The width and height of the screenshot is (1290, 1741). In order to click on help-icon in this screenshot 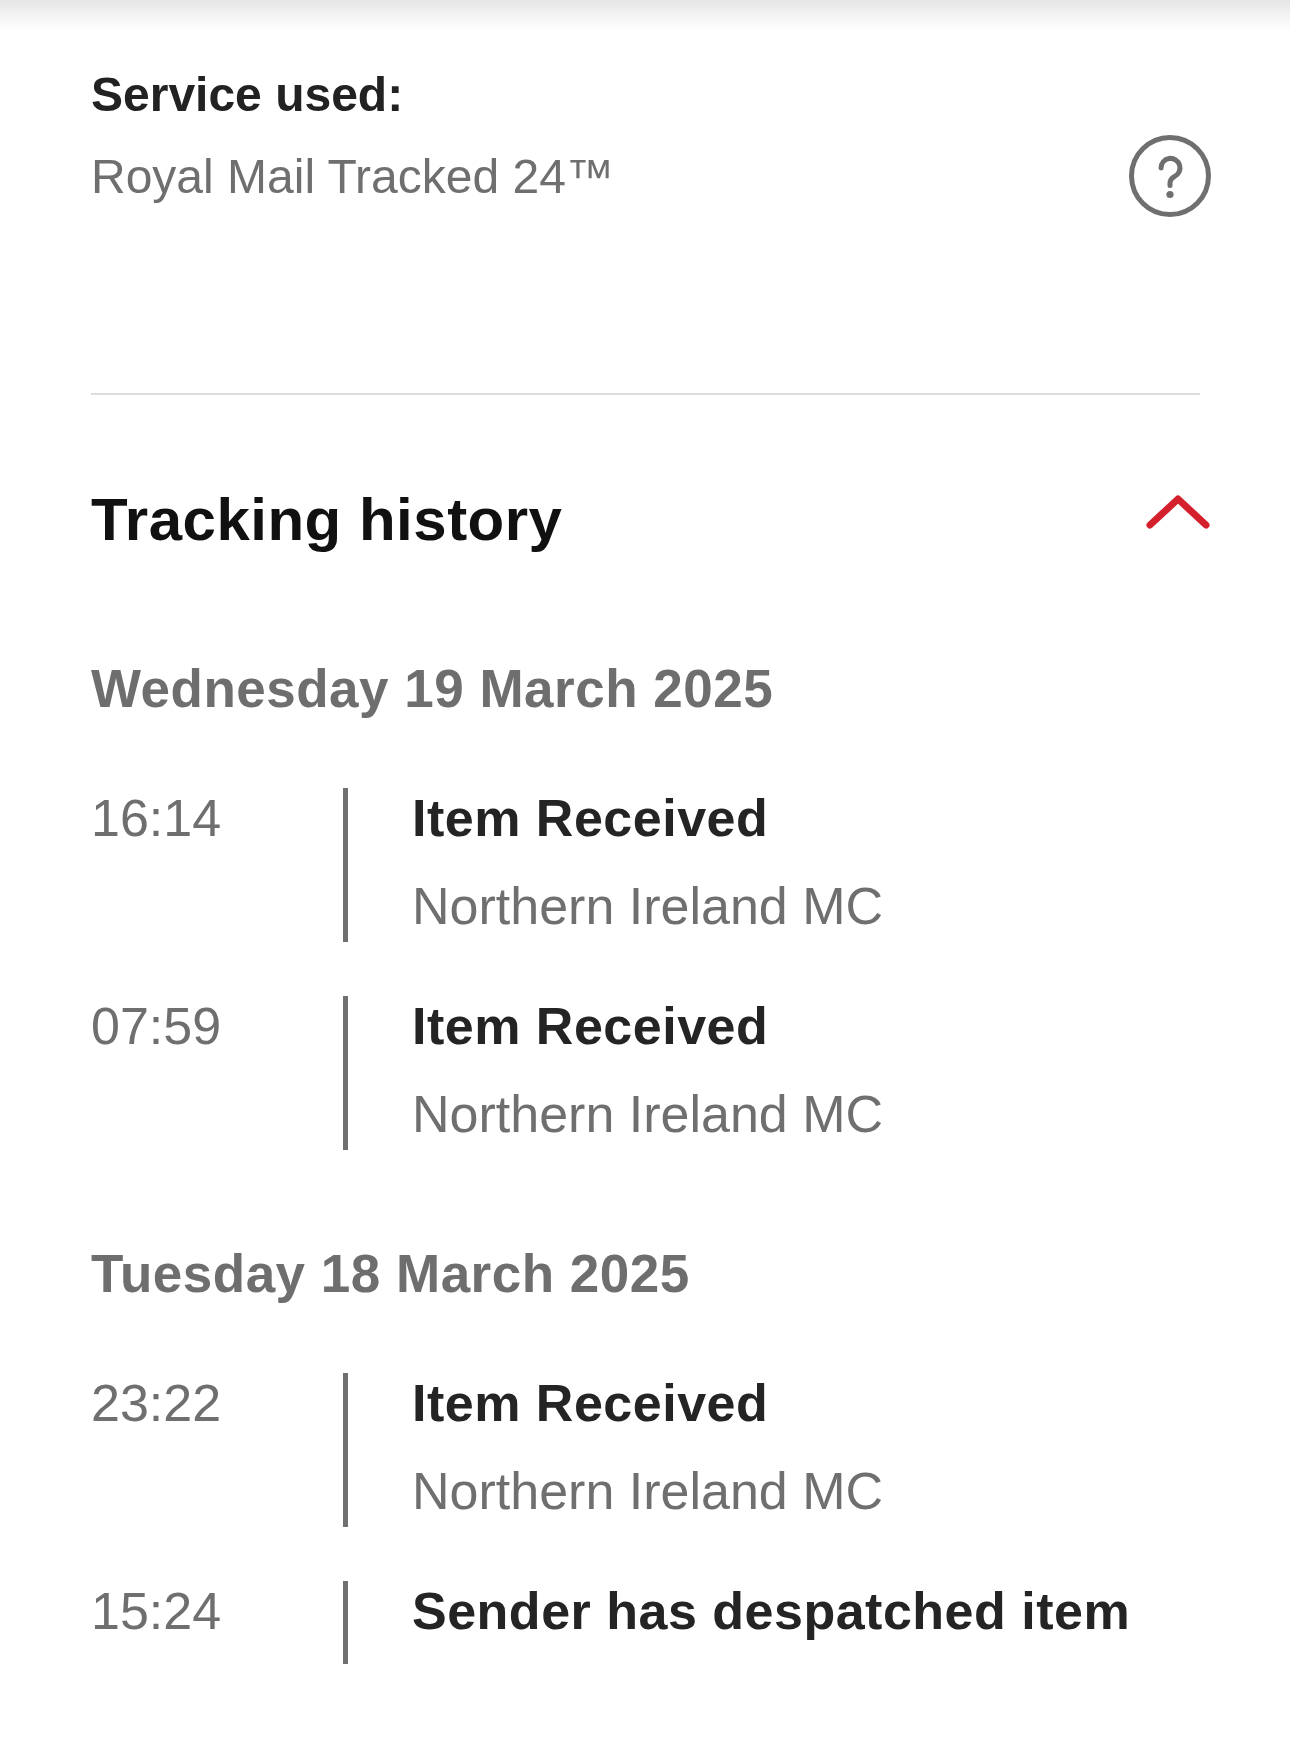, I will do `click(1170, 176)`.